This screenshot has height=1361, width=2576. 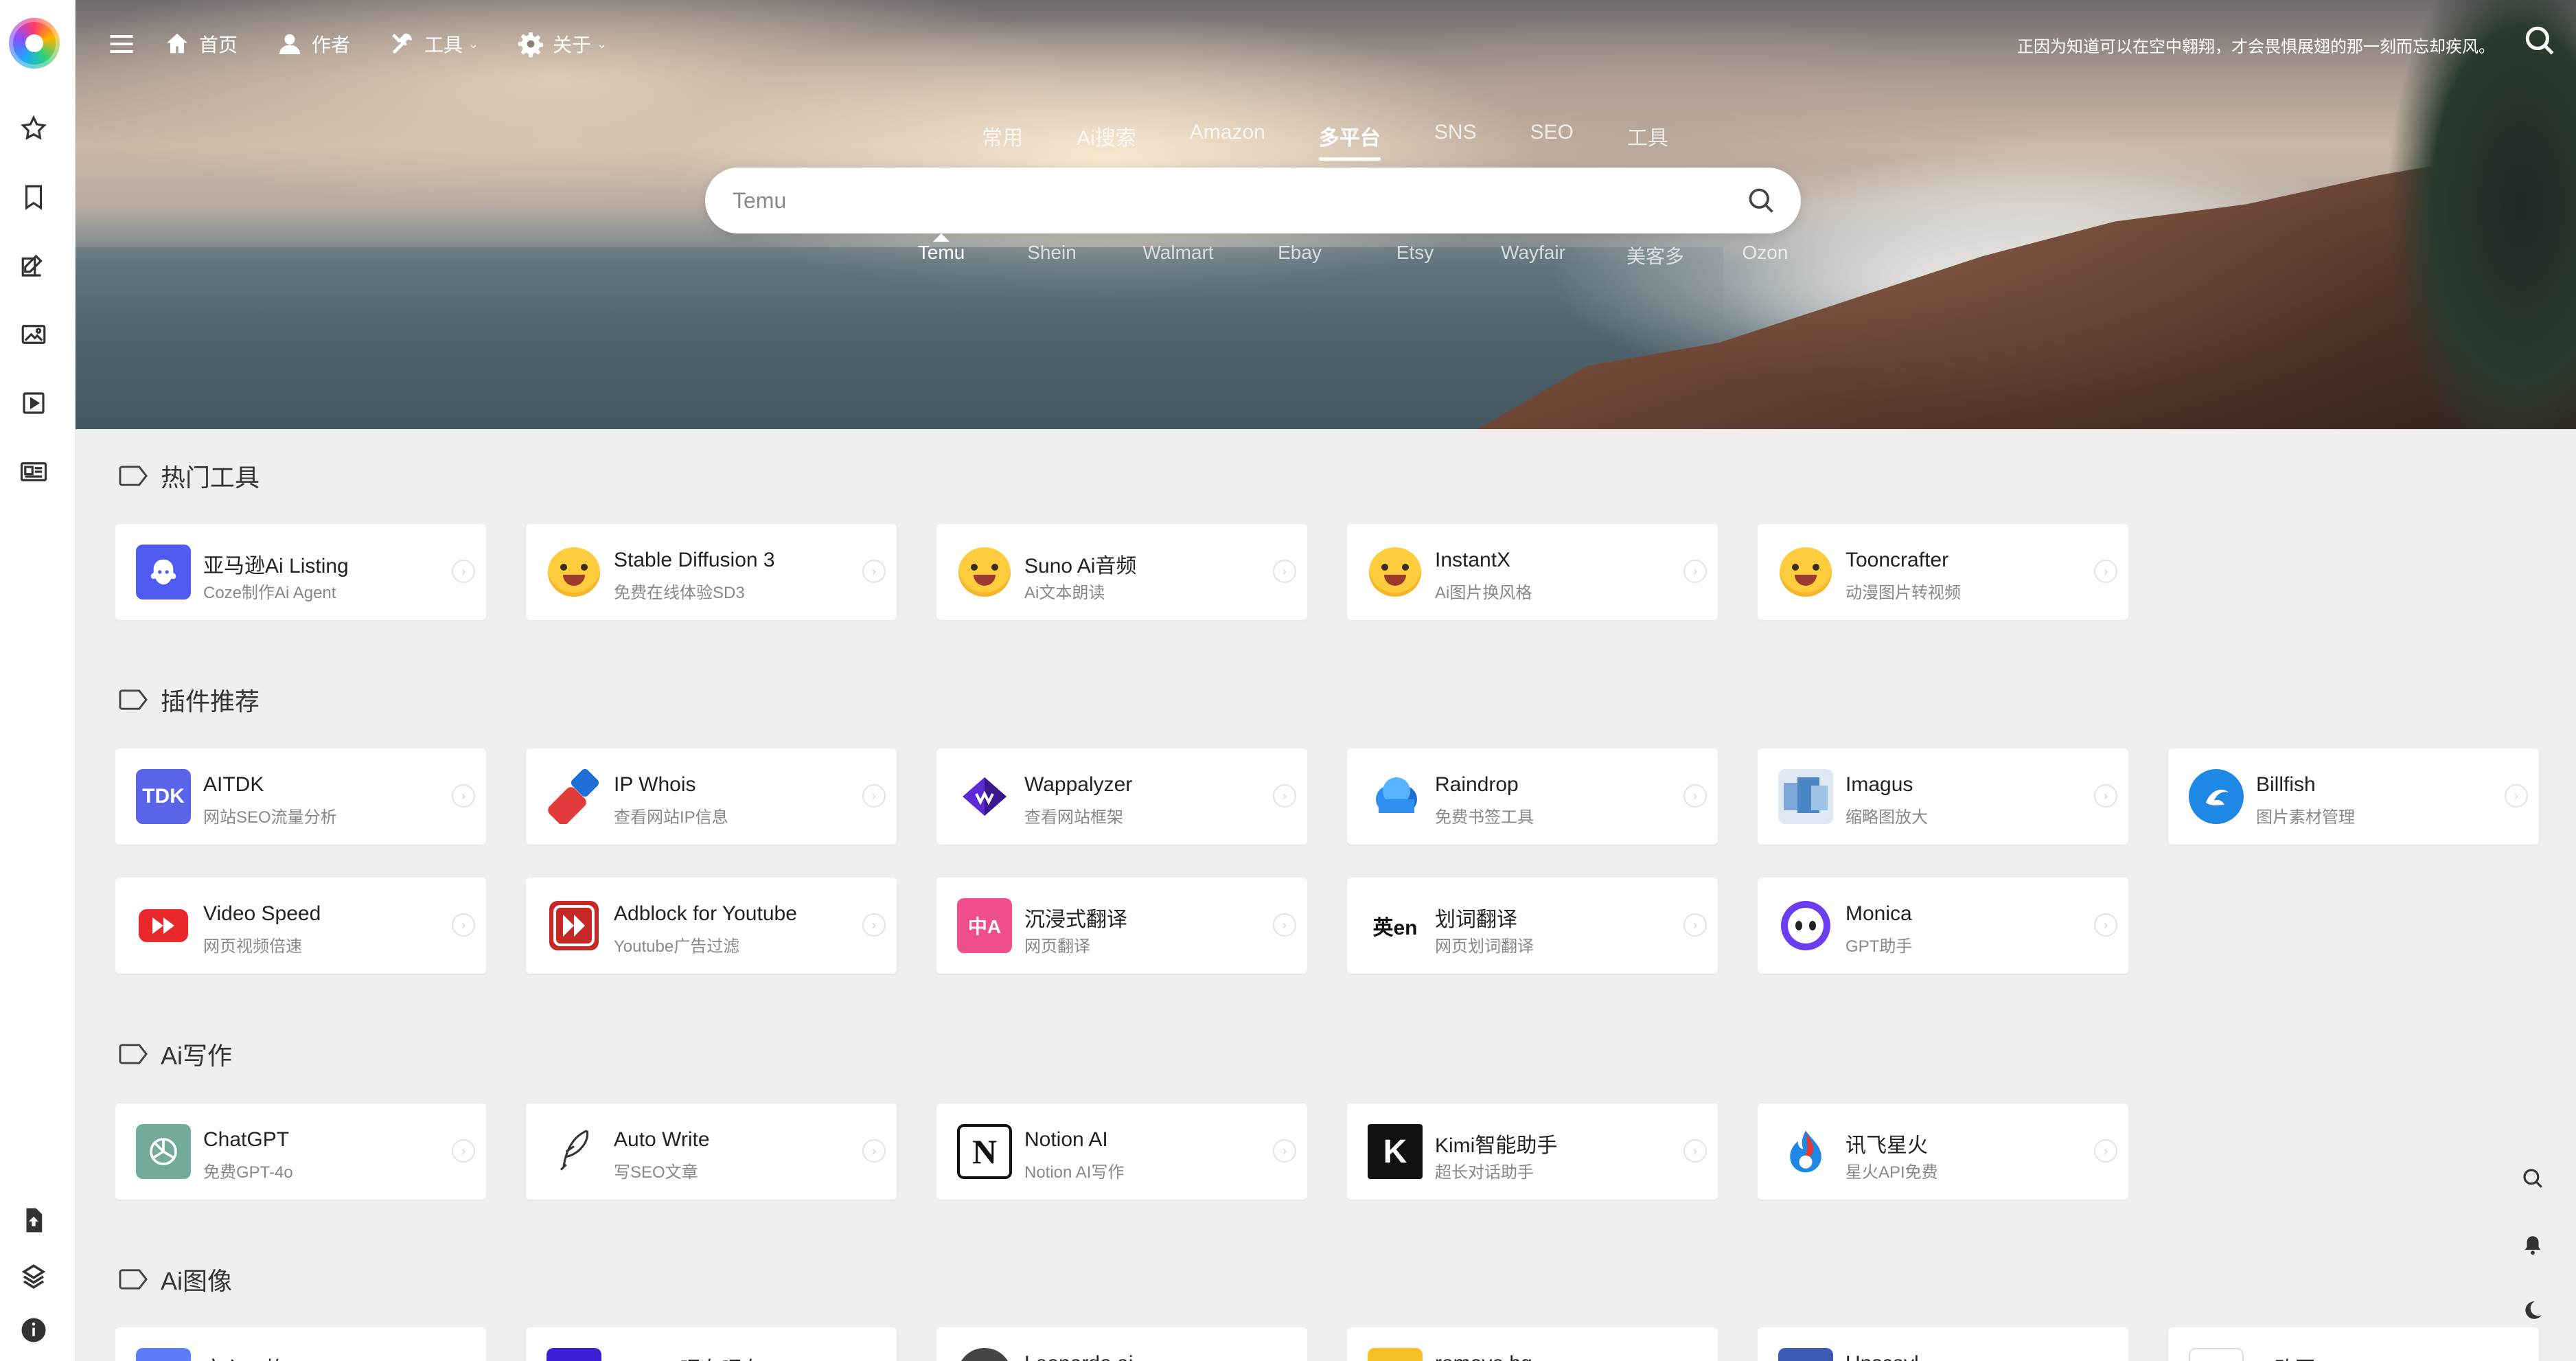 I want to click on tab-seo: SEO, so click(x=1552, y=139).